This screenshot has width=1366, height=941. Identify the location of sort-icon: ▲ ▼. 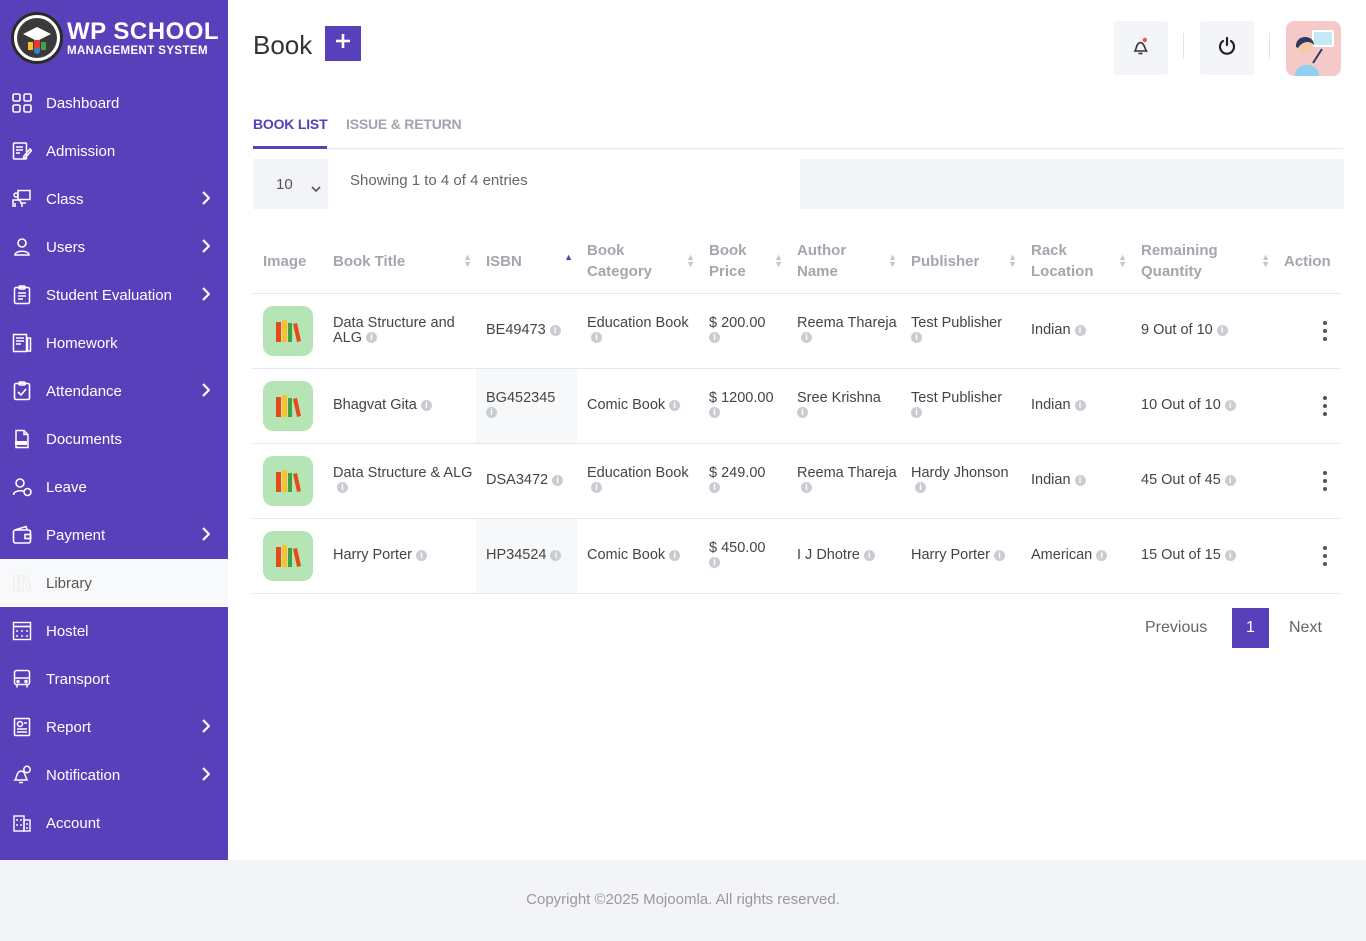
(1122, 260).